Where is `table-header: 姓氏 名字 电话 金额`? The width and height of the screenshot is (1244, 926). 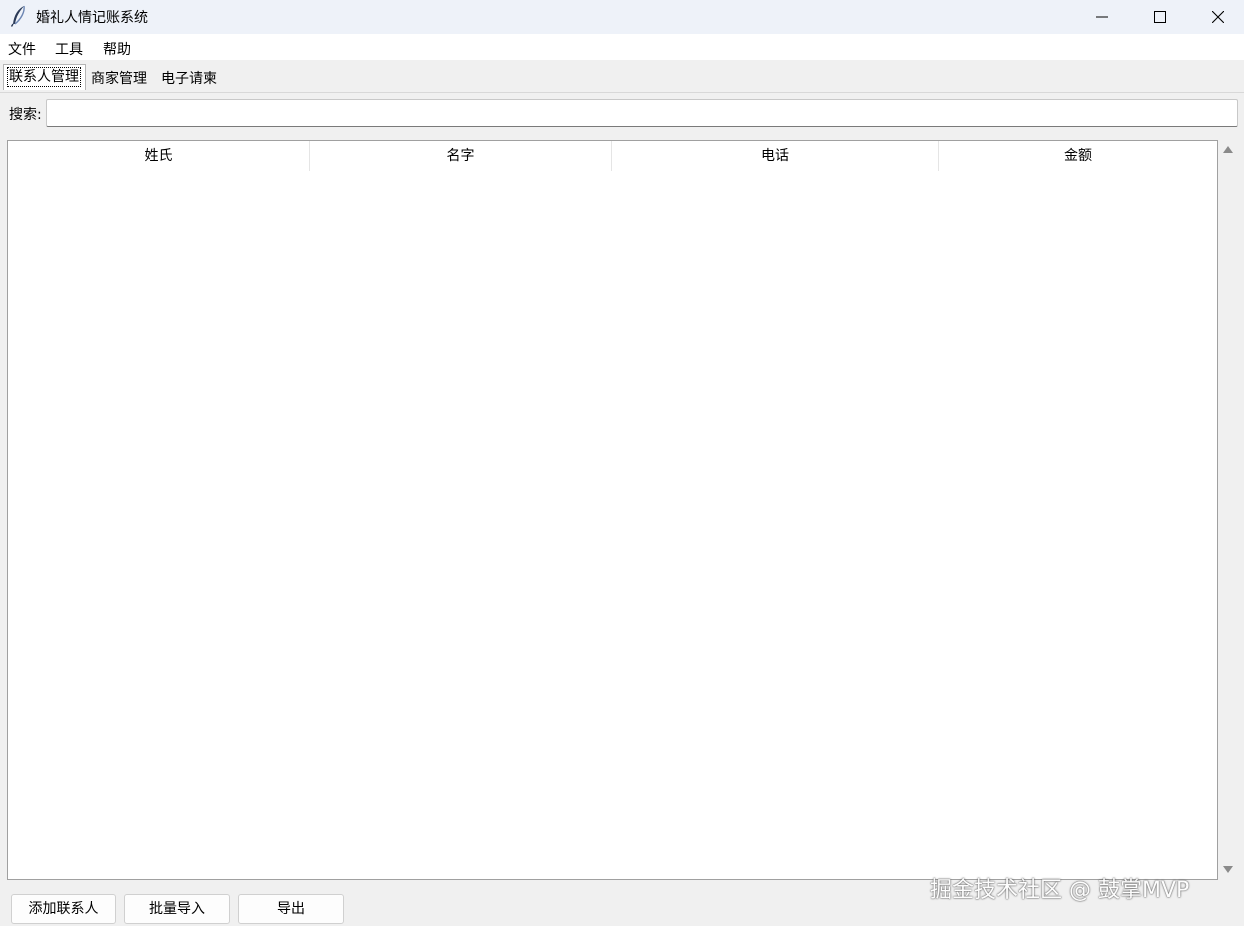 table-header: 姓氏 名字 电话 金额 is located at coordinates (612, 156).